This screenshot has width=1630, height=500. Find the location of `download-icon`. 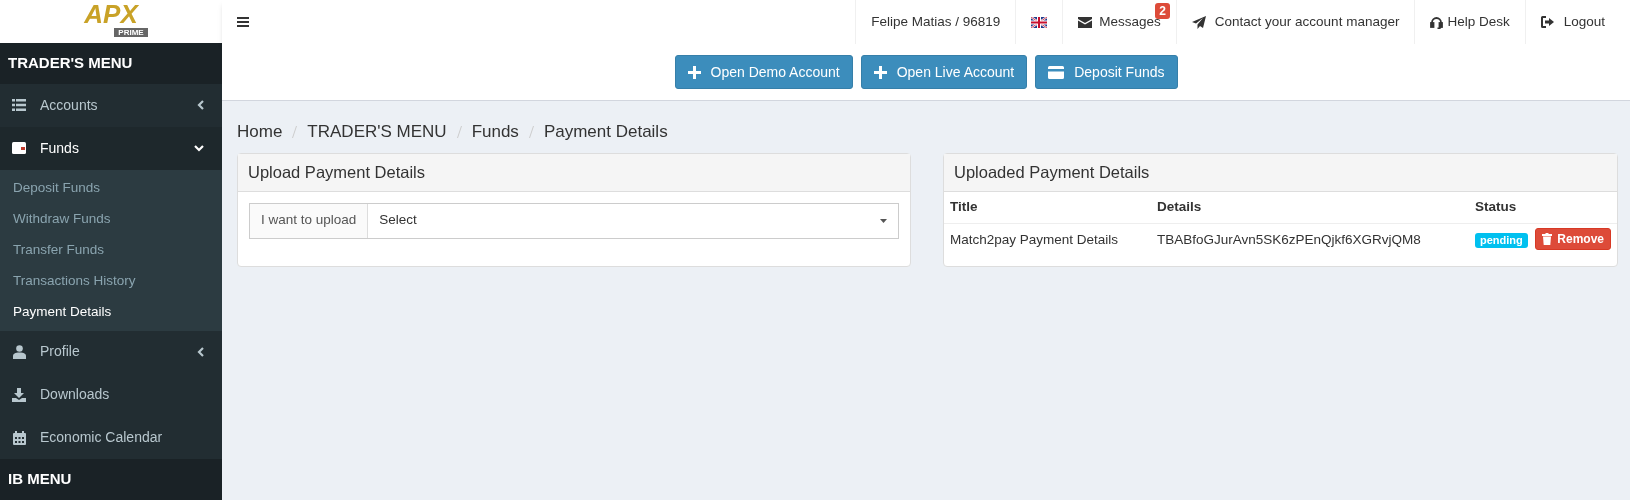

download-icon is located at coordinates (19, 394).